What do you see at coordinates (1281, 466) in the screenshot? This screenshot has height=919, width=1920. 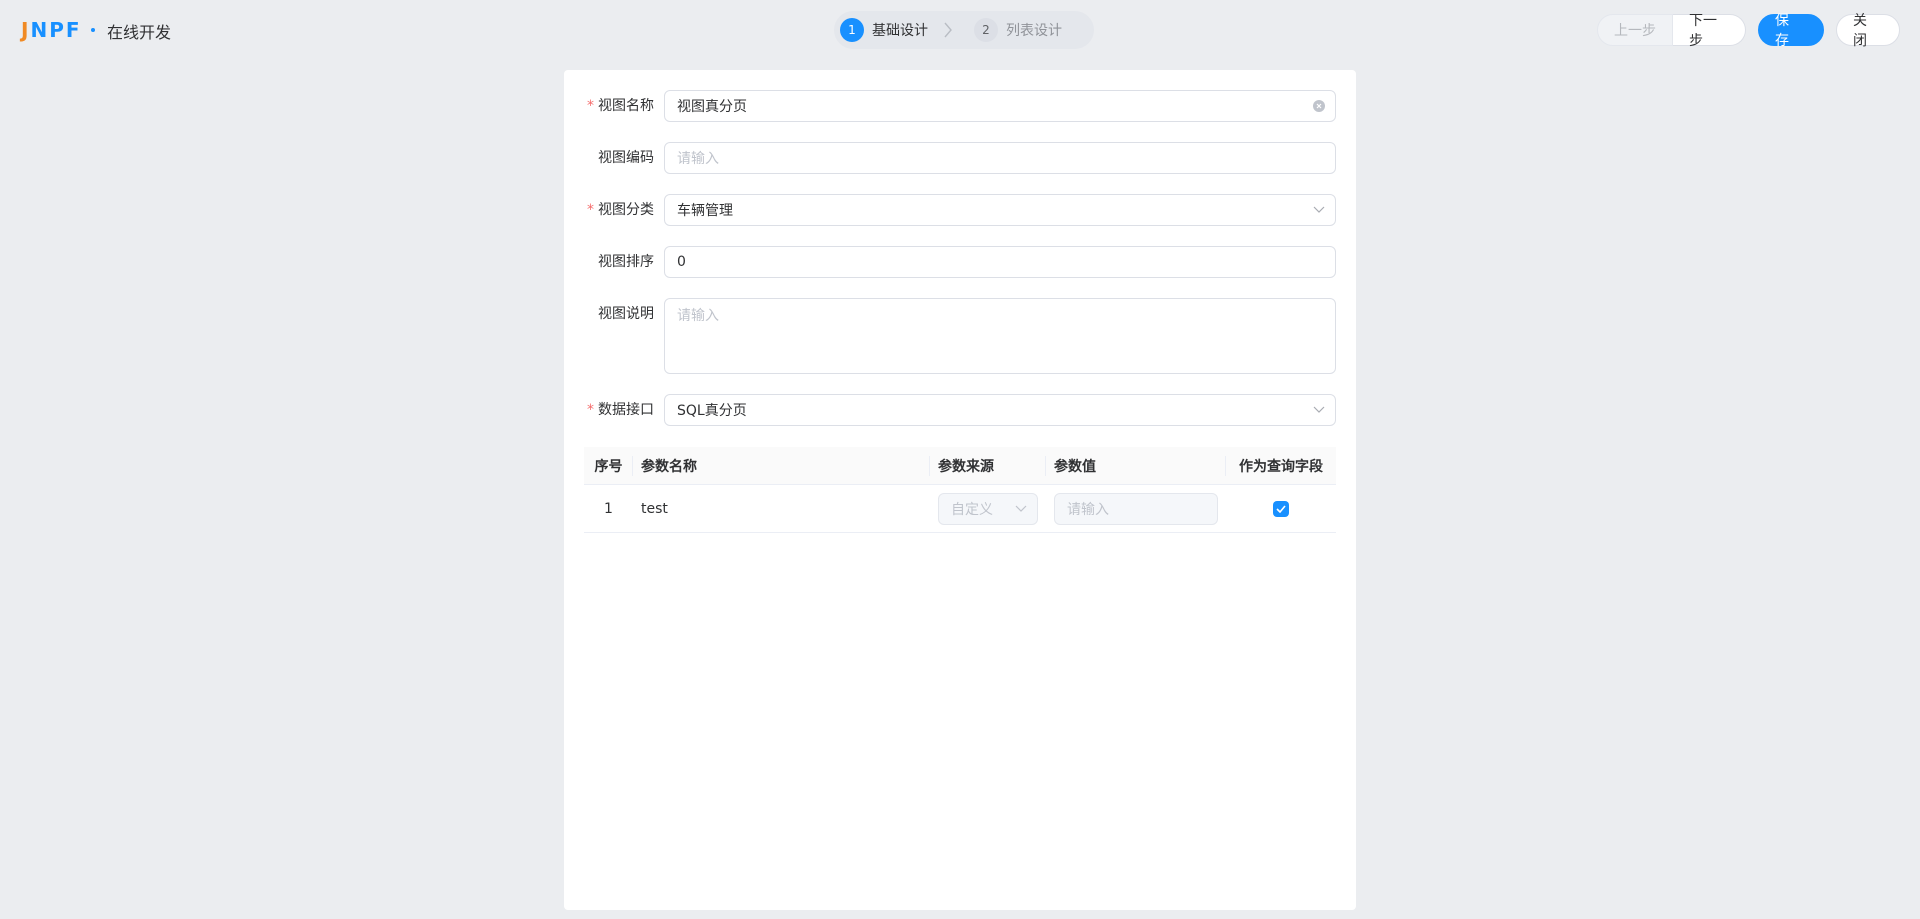 I see `column-header-as-query: 作为查询字段` at bounding box center [1281, 466].